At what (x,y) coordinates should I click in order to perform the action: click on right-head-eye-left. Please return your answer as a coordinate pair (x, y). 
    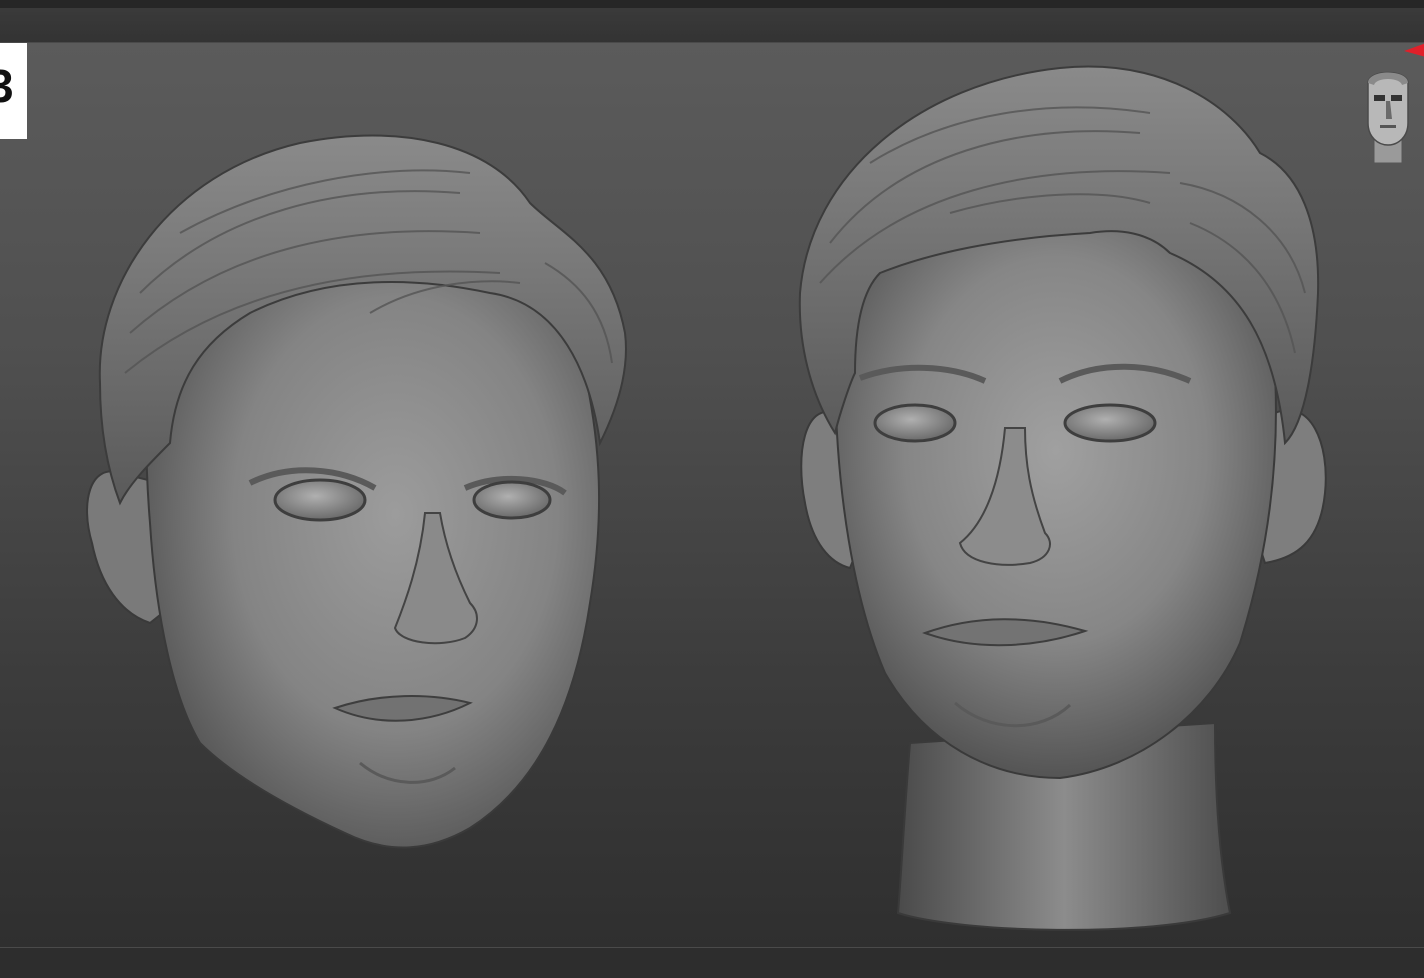
    Looking at the image, I should click on (1110, 423).